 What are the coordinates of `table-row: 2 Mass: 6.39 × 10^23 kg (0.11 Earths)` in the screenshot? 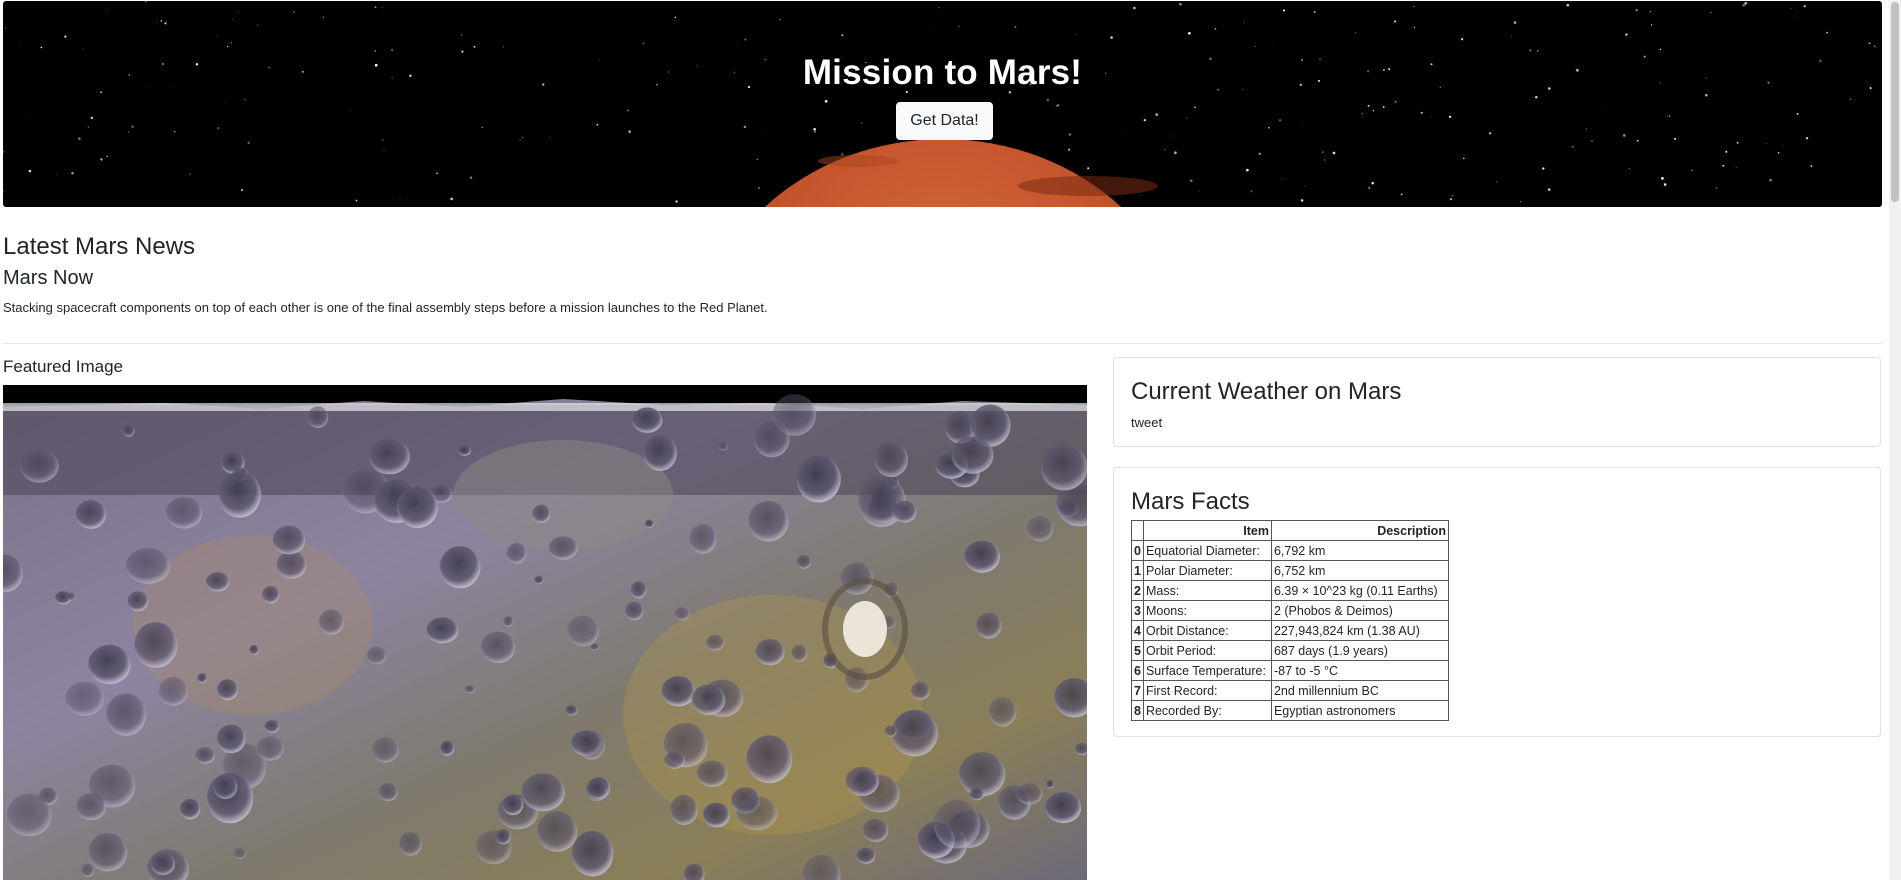 It's located at (1290, 590).